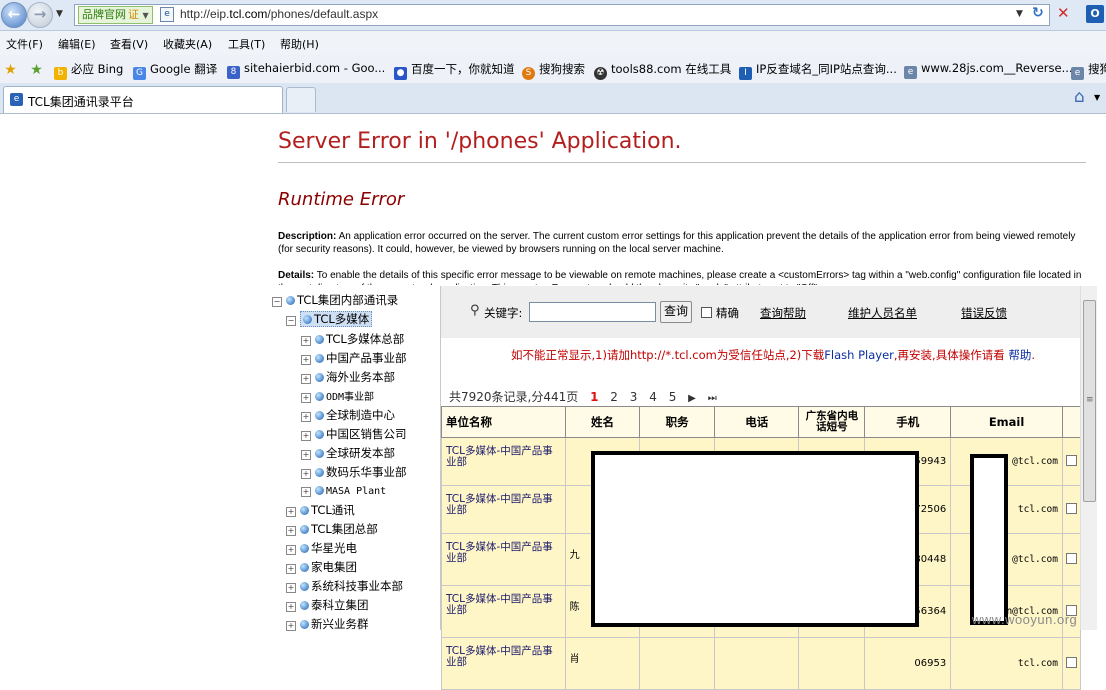  Describe the element at coordinates (301, 99) in the screenshot. I see `new-tab-button` at that location.